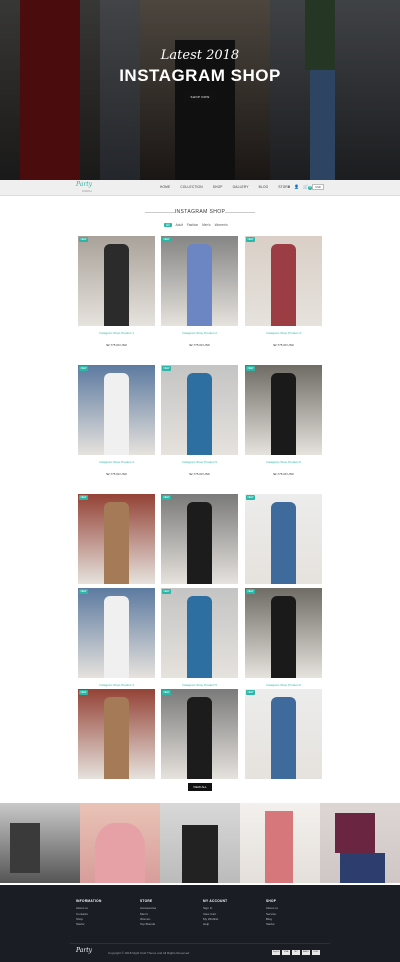 The width and height of the screenshot is (400, 962). Describe the element at coordinates (179, 225) in the screenshot. I see `filter-adult: Adult` at that location.